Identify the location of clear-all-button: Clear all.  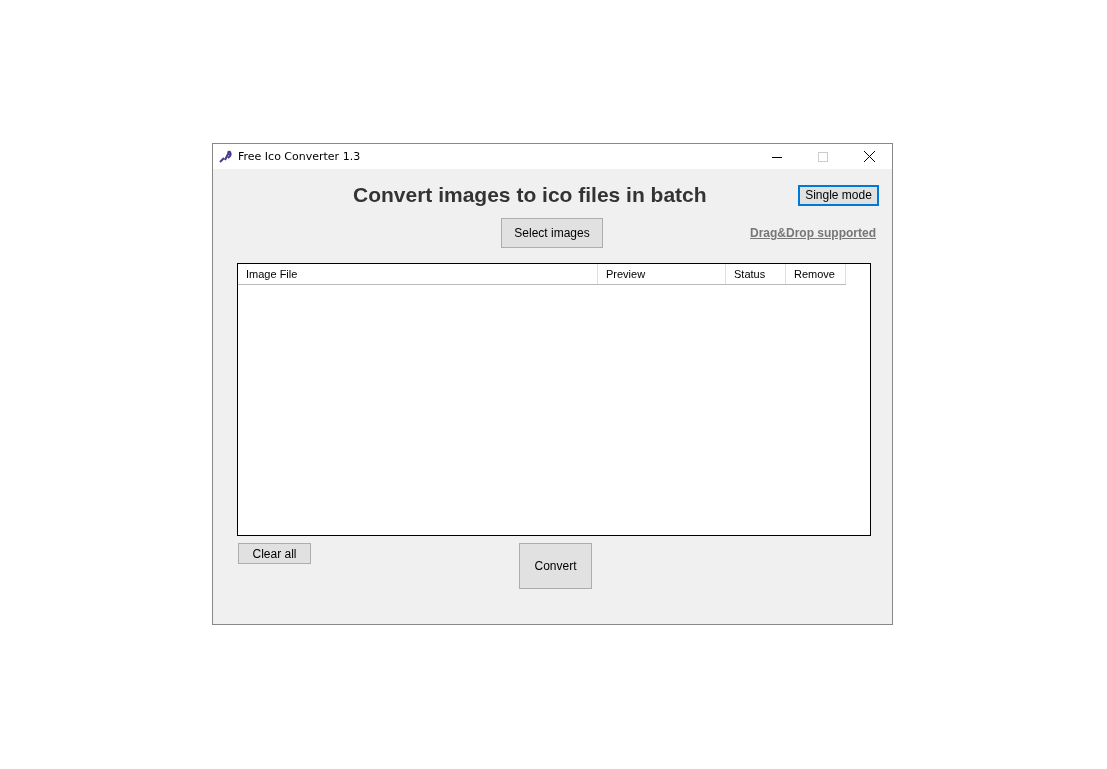
(274, 553).